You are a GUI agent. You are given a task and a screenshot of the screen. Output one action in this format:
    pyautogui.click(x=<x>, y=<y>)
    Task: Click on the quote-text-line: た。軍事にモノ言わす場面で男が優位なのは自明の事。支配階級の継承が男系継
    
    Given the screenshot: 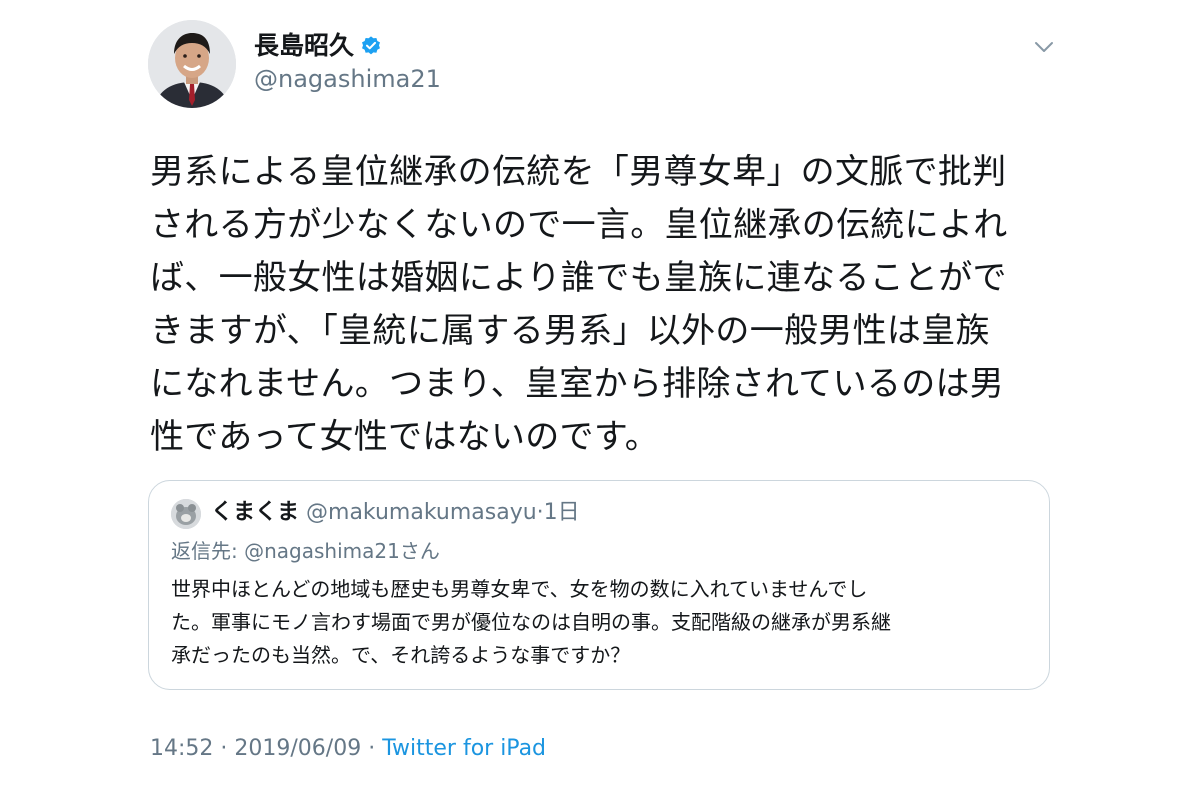 What is the action you would take?
    pyautogui.click(x=531, y=622)
    